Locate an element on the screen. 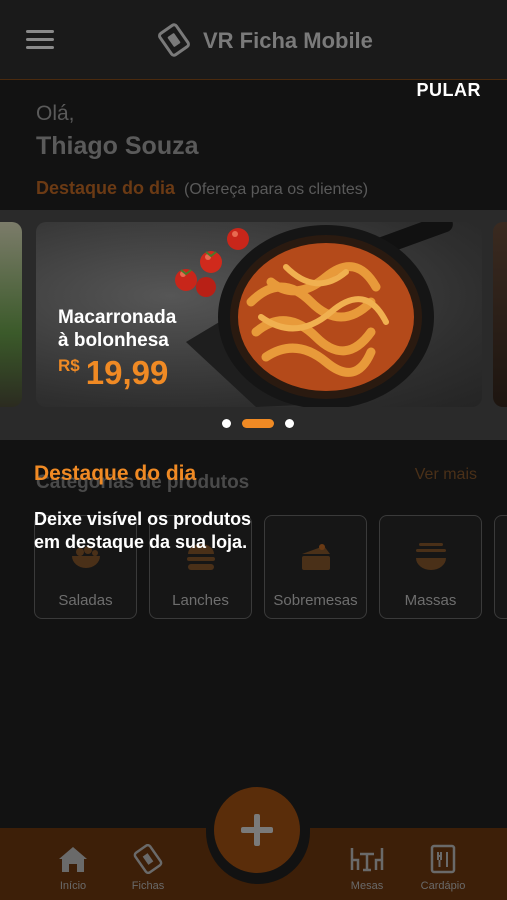 The height and width of the screenshot is (900, 507). greeting: Olá, is located at coordinates (55, 113).